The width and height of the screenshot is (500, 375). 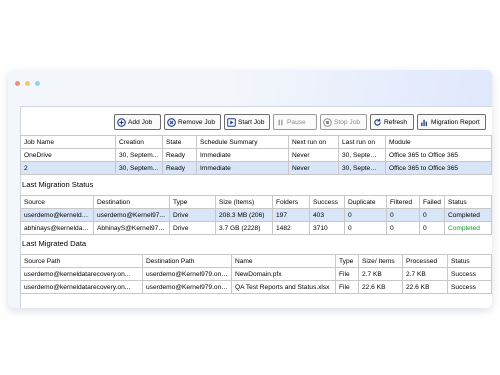 What do you see at coordinates (291, 228) in the screenshot?
I see `cell: 1482` at bounding box center [291, 228].